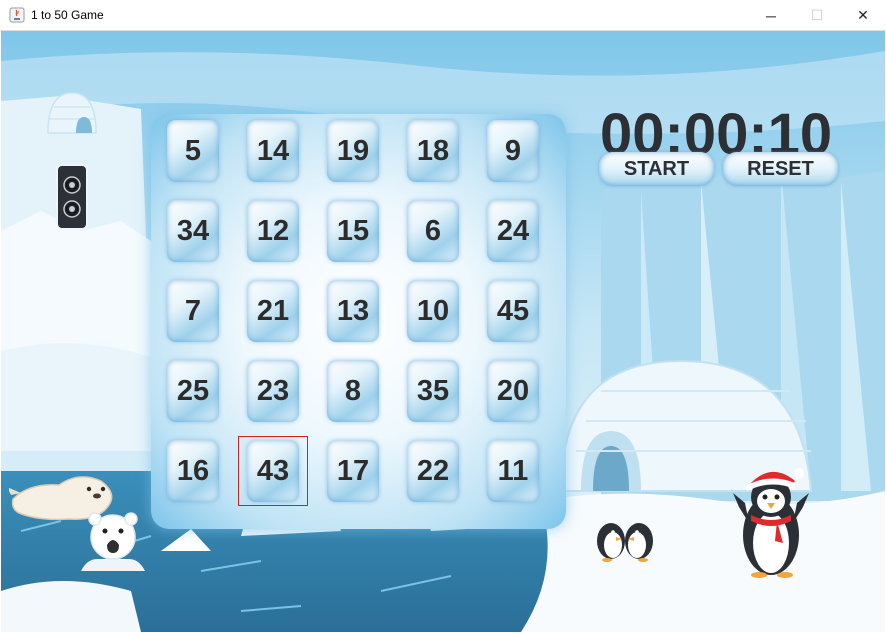 This screenshot has width=886, height=633. I want to click on polar-bear-icon, so click(113, 541).